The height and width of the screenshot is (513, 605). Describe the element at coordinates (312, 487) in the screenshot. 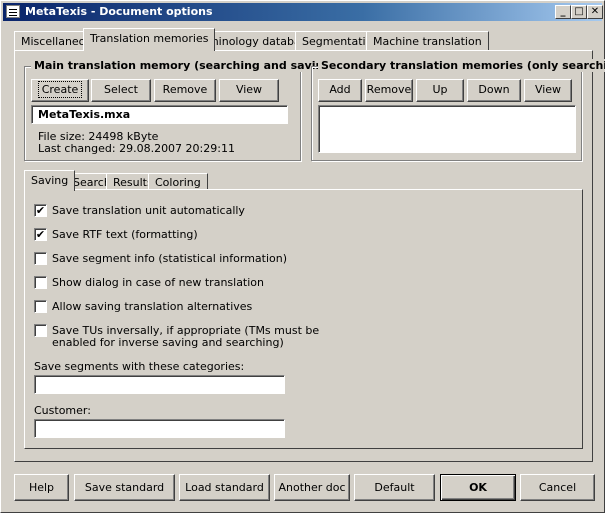

I see `another-doc-button: Another doc` at that location.